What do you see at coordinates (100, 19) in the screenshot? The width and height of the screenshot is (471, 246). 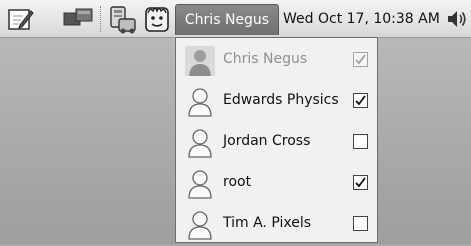 I see `panel-separator` at bounding box center [100, 19].